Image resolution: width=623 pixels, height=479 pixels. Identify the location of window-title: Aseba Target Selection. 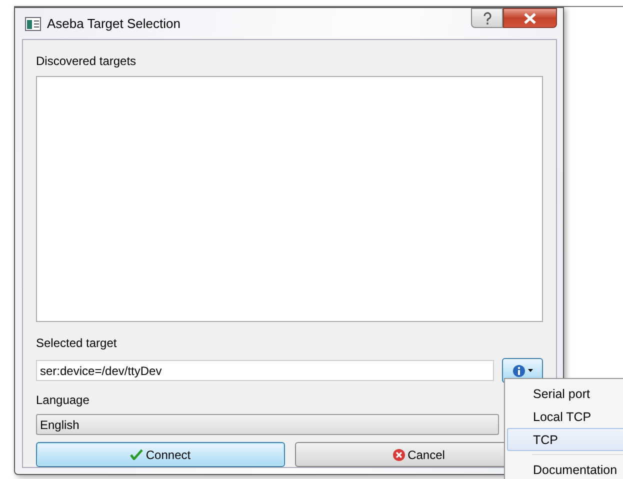
(114, 23).